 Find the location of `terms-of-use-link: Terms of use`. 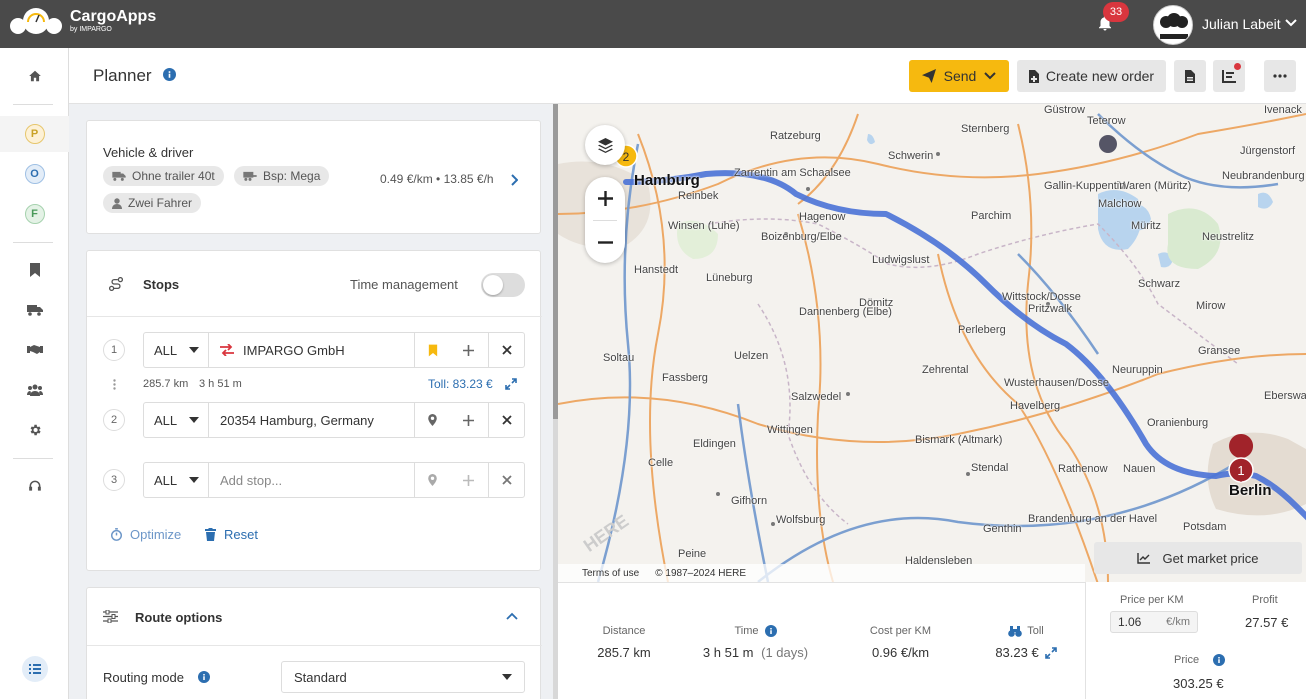

terms-of-use-link: Terms of use is located at coordinates (610, 573).